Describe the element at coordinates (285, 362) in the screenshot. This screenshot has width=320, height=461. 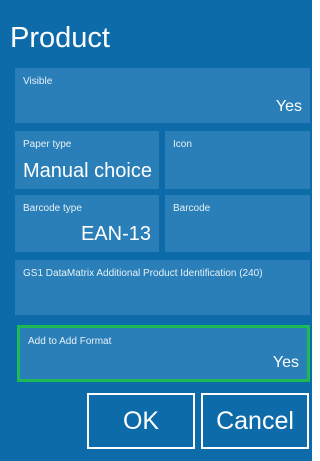
I see `add-to-add-format-value: Yes` at that location.